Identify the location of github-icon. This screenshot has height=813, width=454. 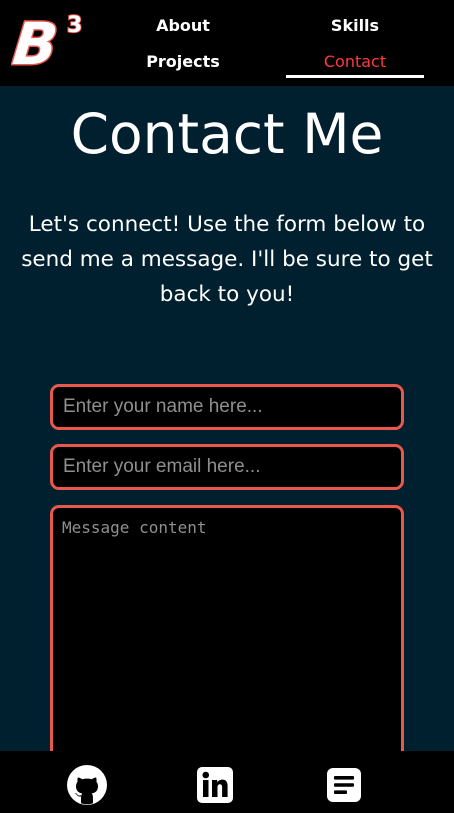
(87, 785).